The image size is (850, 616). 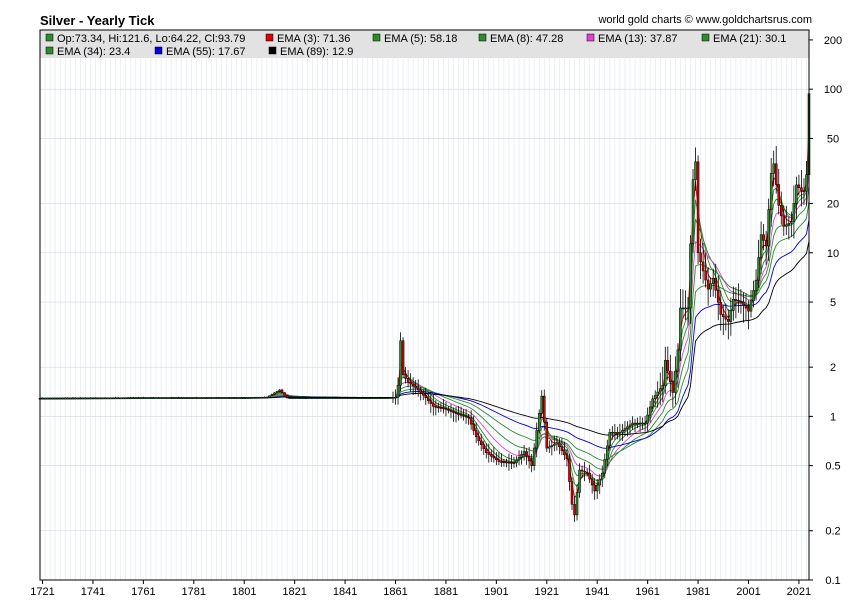 What do you see at coordinates (833, 139) in the screenshot?
I see `y-tick-label: 50` at bounding box center [833, 139].